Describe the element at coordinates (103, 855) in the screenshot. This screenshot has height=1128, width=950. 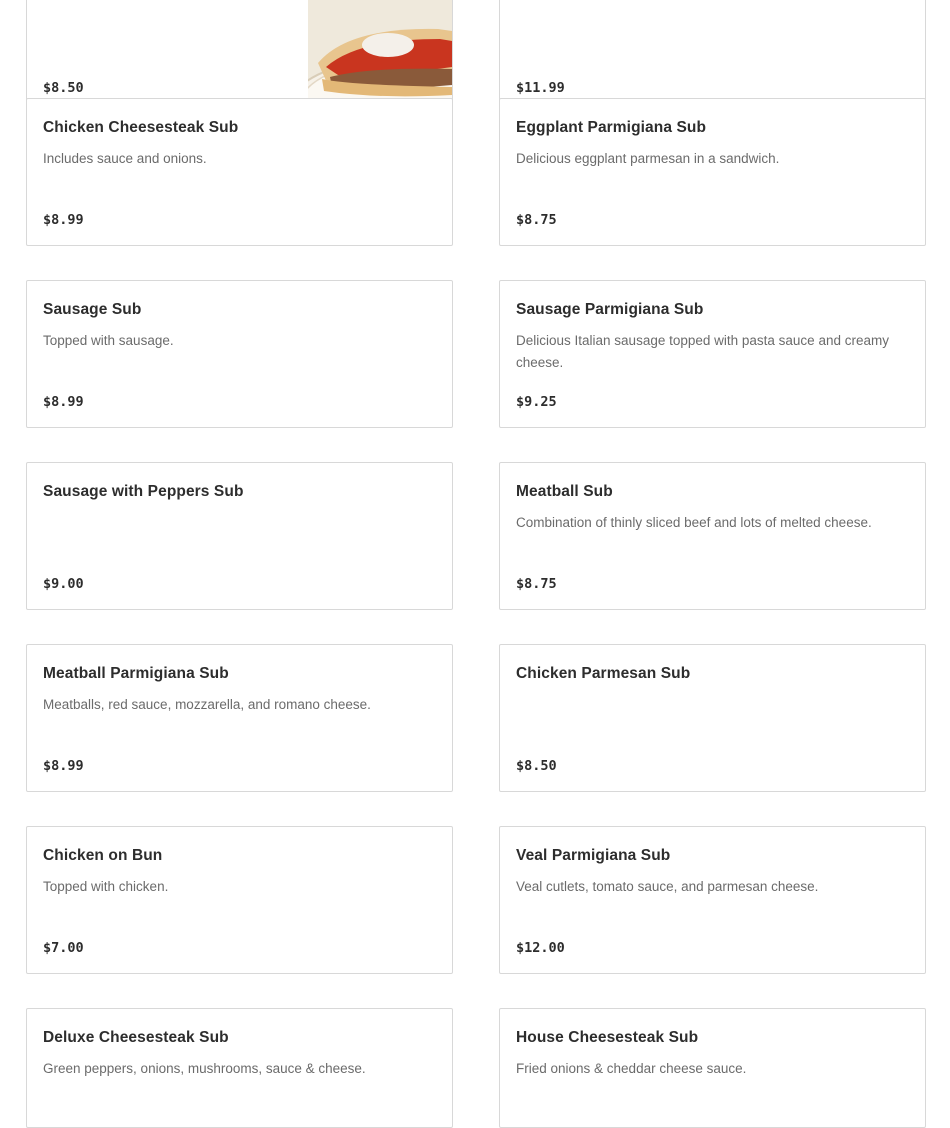
I see `menu-item-name: Chicken on Bun` at that location.